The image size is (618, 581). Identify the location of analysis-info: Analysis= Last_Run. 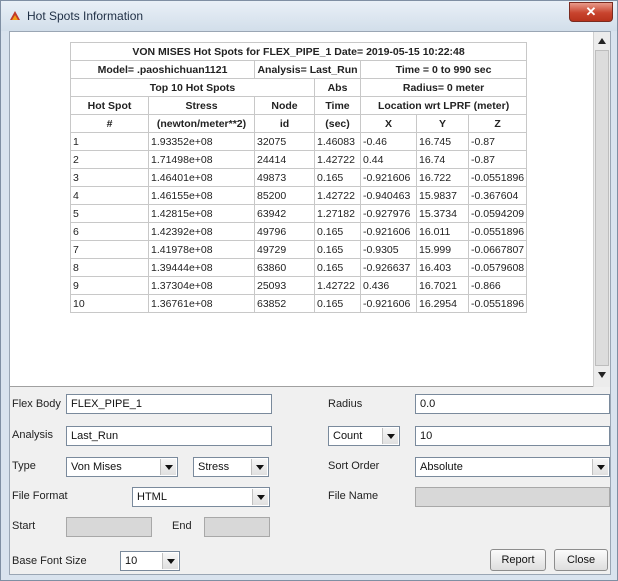
(307, 69).